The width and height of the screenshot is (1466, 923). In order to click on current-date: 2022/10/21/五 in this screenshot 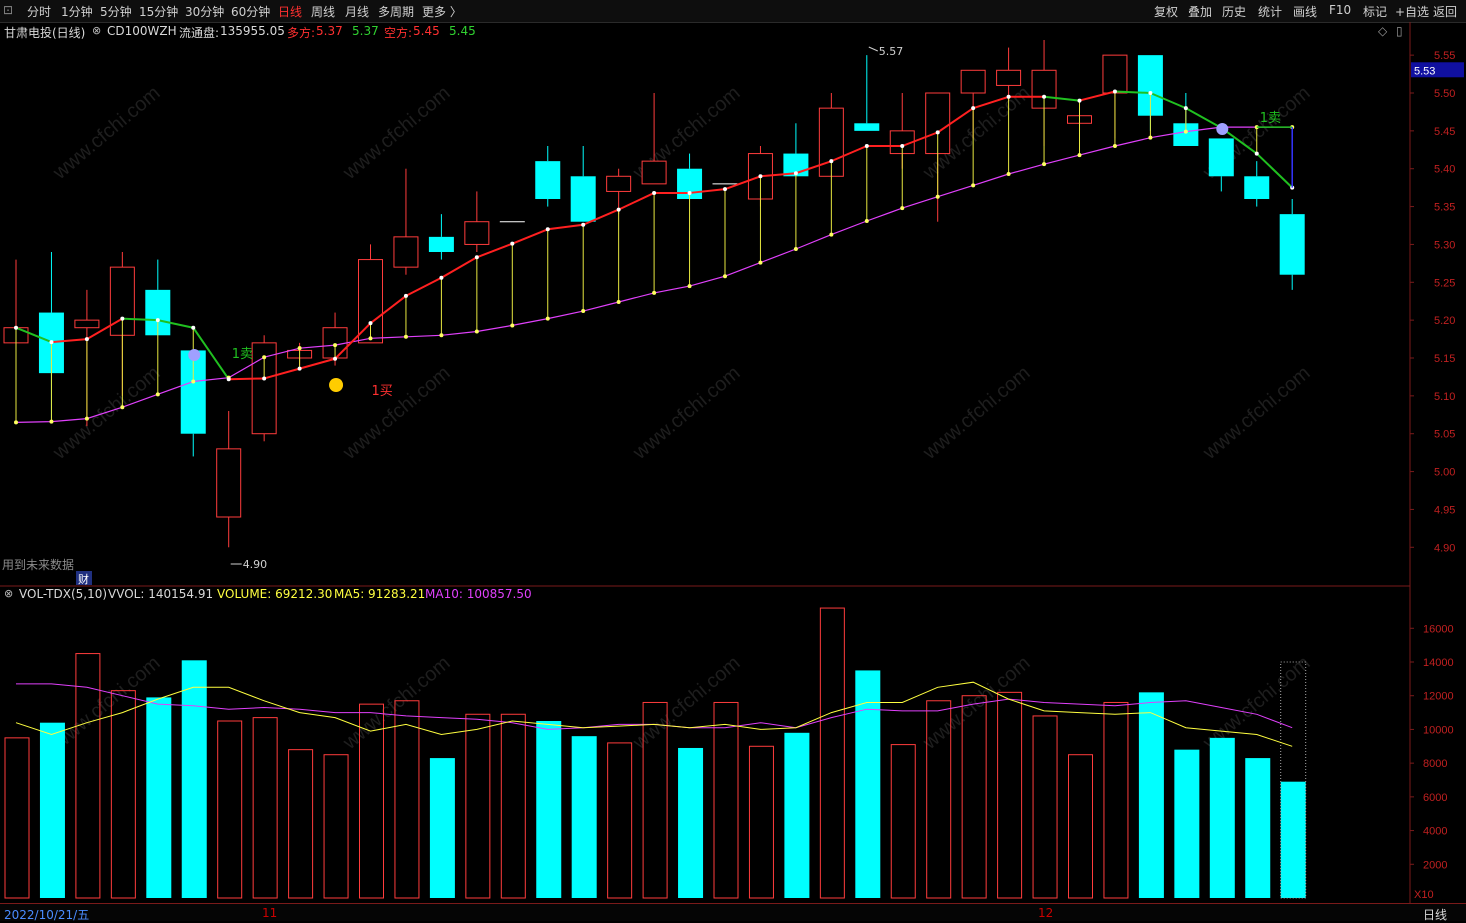, I will do `click(47, 915)`.